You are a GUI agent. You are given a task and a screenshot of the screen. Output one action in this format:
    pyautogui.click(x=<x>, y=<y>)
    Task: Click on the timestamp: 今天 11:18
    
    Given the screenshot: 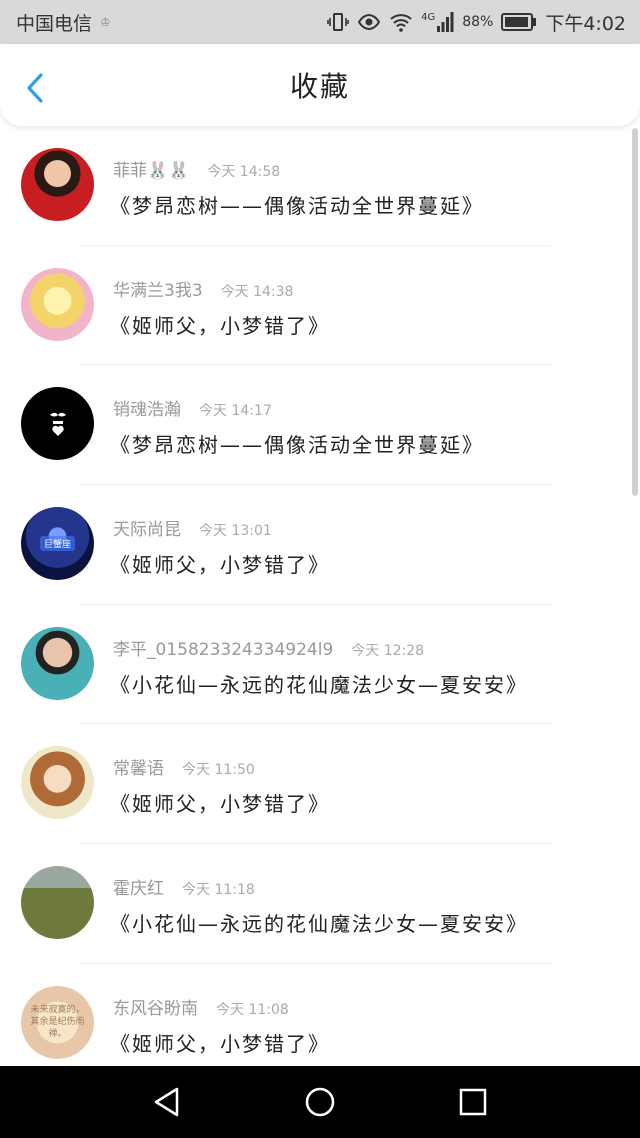 What is the action you would take?
    pyautogui.click(x=218, y=890)
    